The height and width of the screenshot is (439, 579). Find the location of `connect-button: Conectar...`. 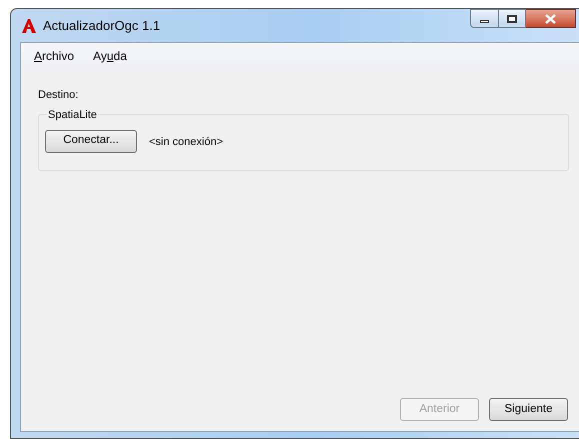

connect-button: Conectar... is located at coordinates (91, 141).